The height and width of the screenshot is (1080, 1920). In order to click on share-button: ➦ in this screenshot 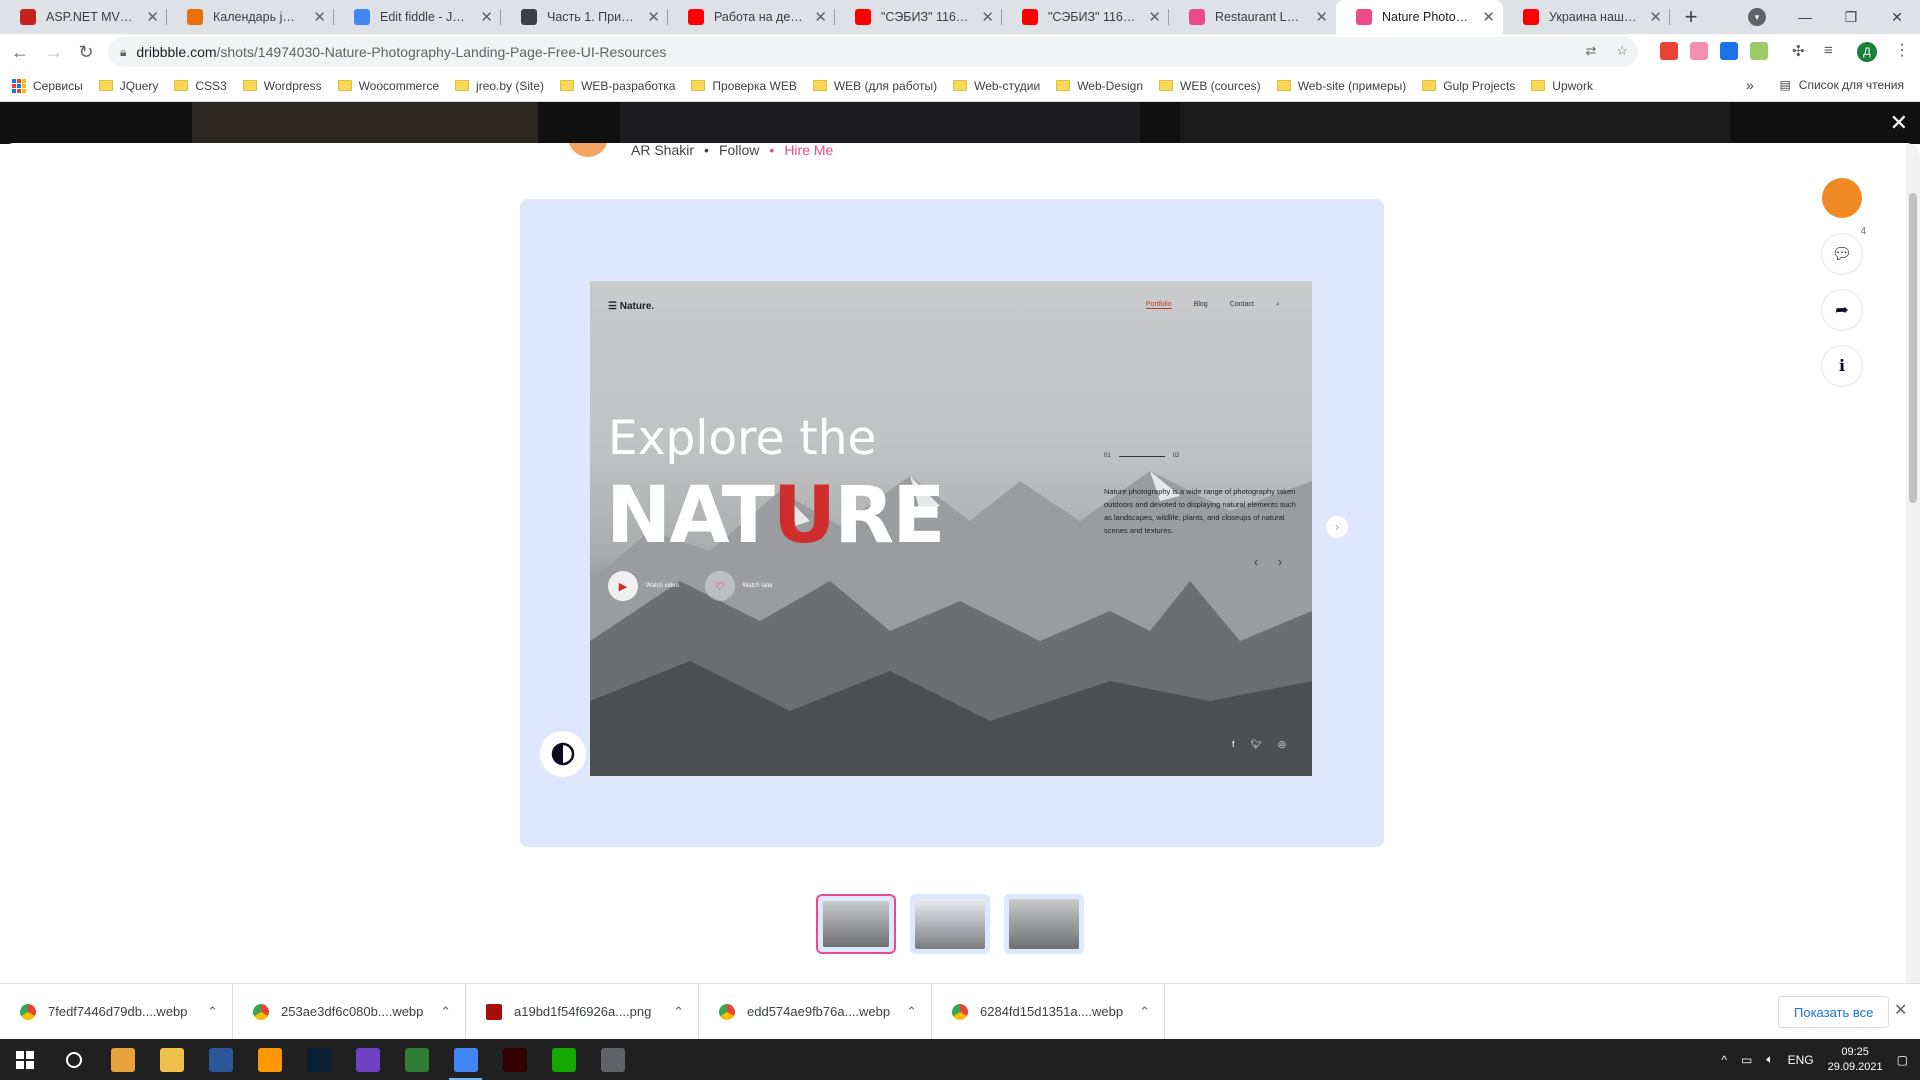, I will do `click(1842, 310)`.